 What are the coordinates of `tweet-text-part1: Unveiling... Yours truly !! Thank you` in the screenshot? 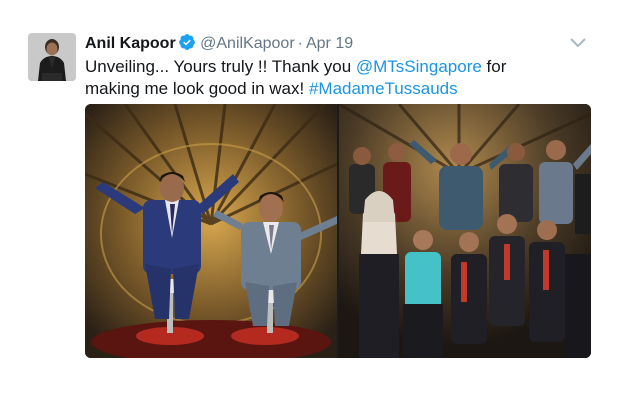 It's located at (220, 66).